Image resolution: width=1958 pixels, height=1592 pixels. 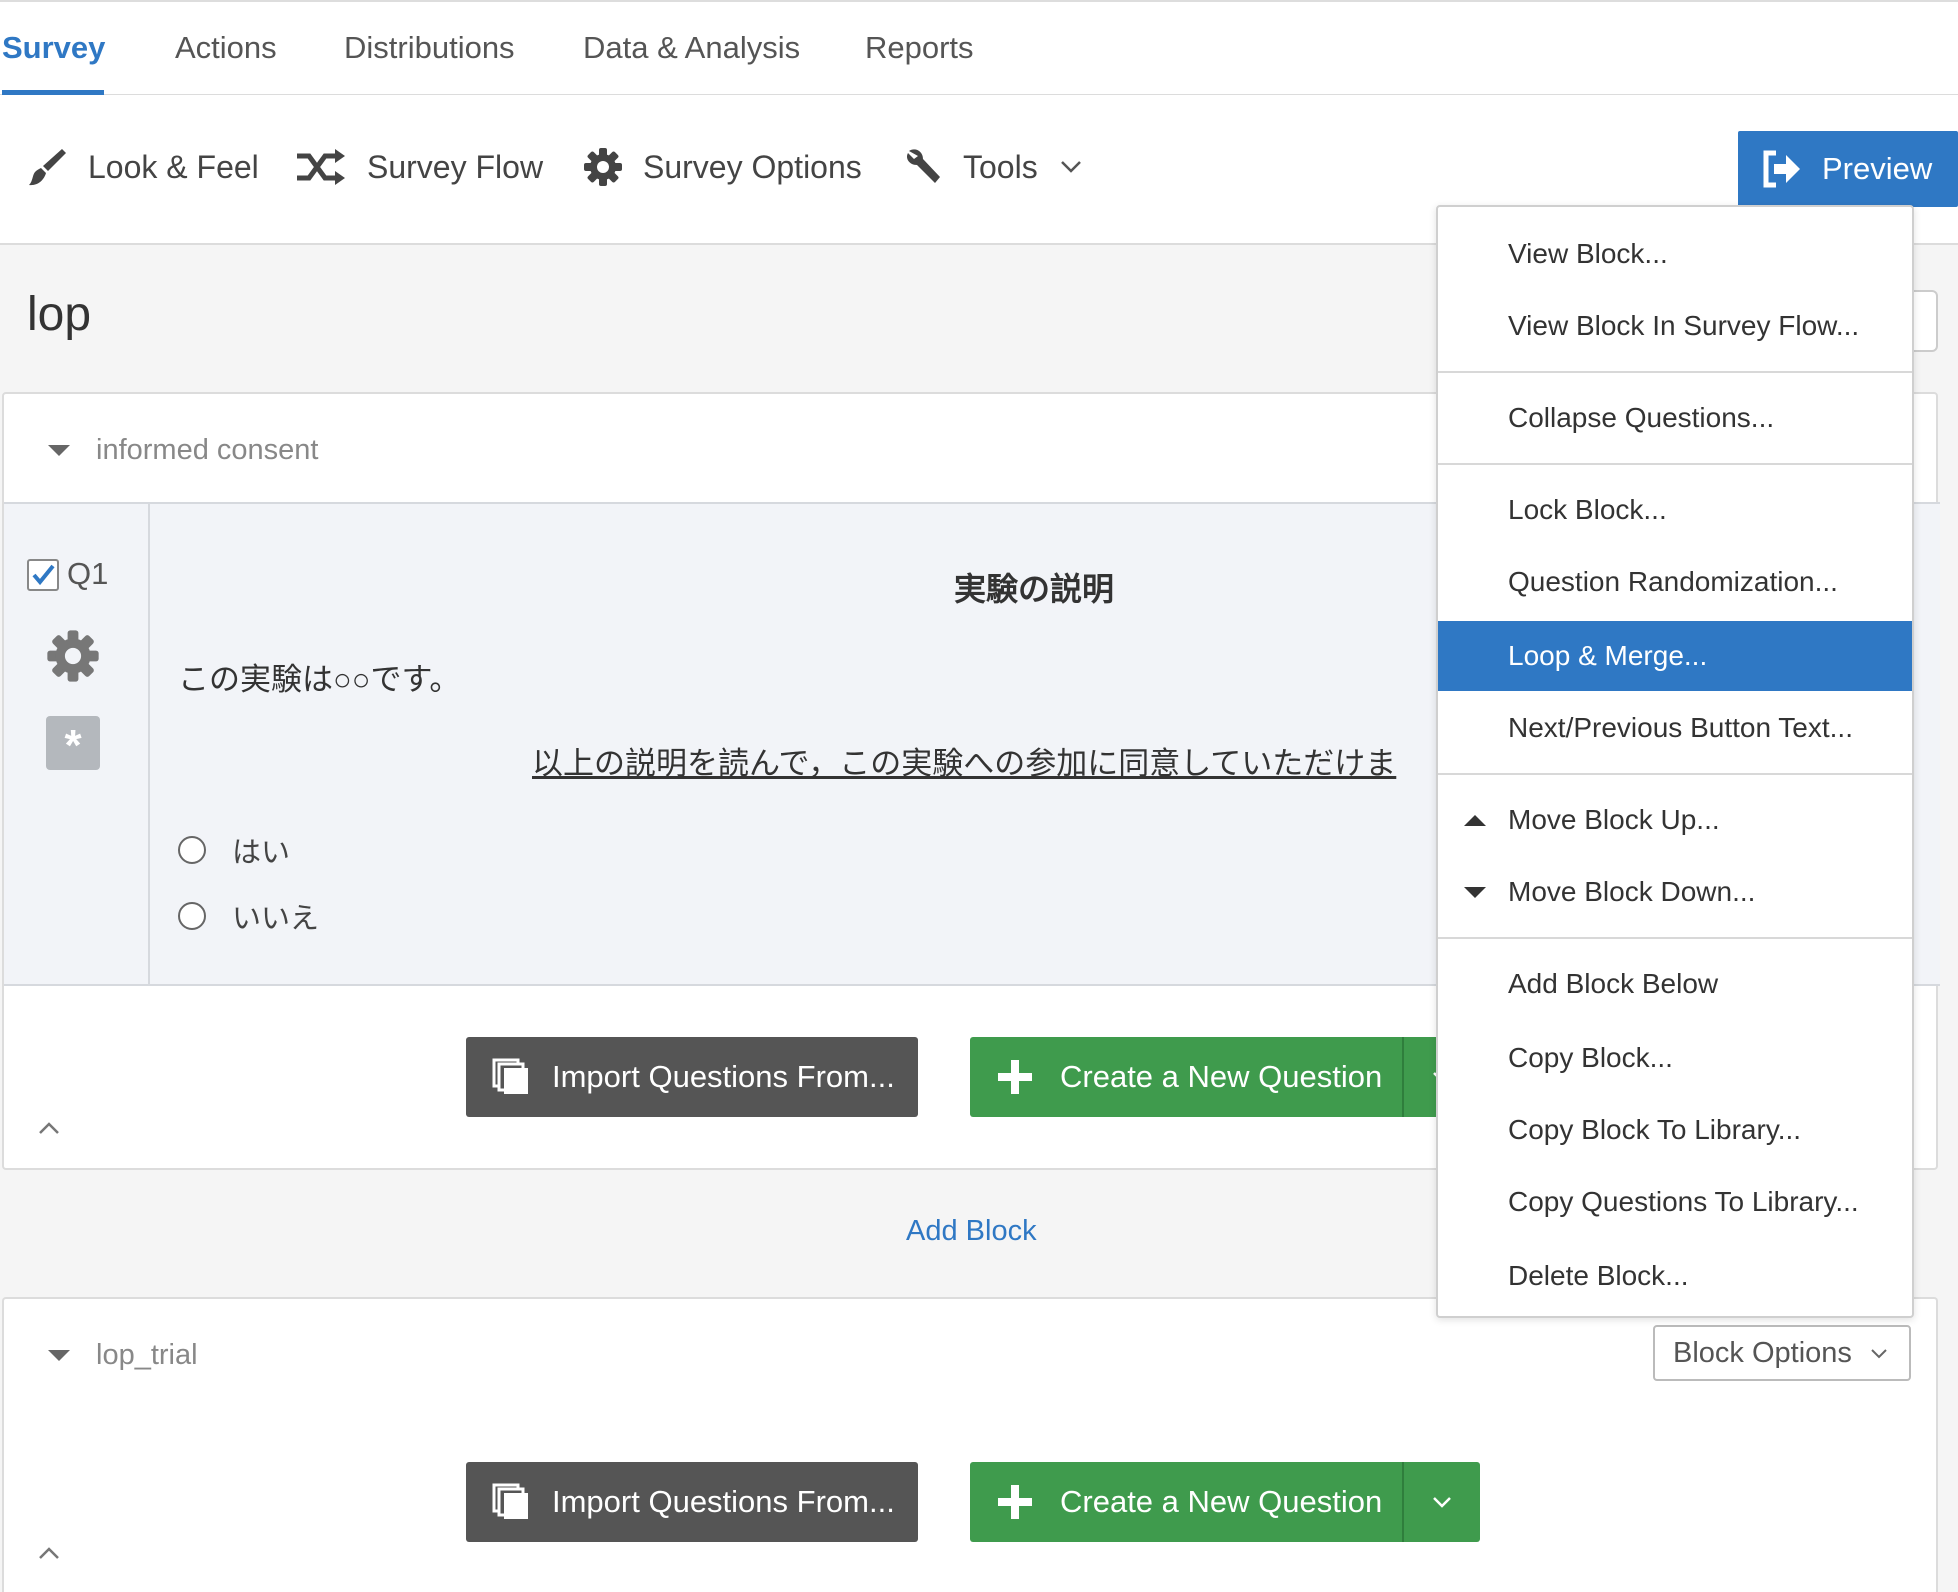 I want to click on block-header: informed consent, so click(x=183, y=450).